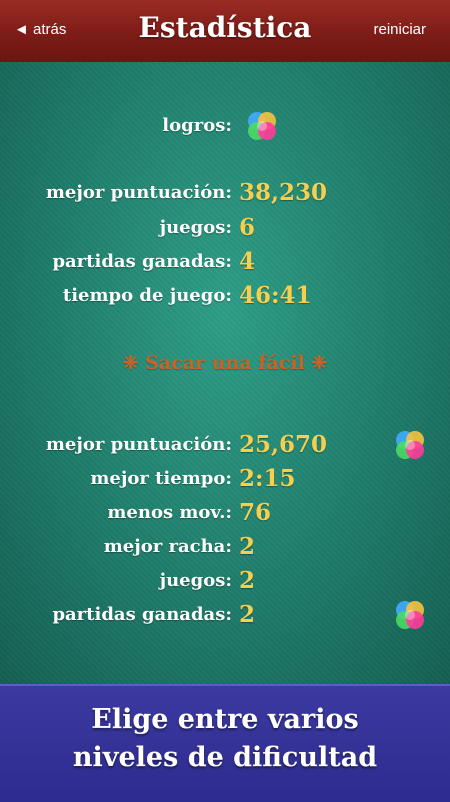 The image size is (450, 802). What do you see at coordinates (197, 125) in the screenshot?
I see `achievements-label: logros:` at bounding box center [197, 125].